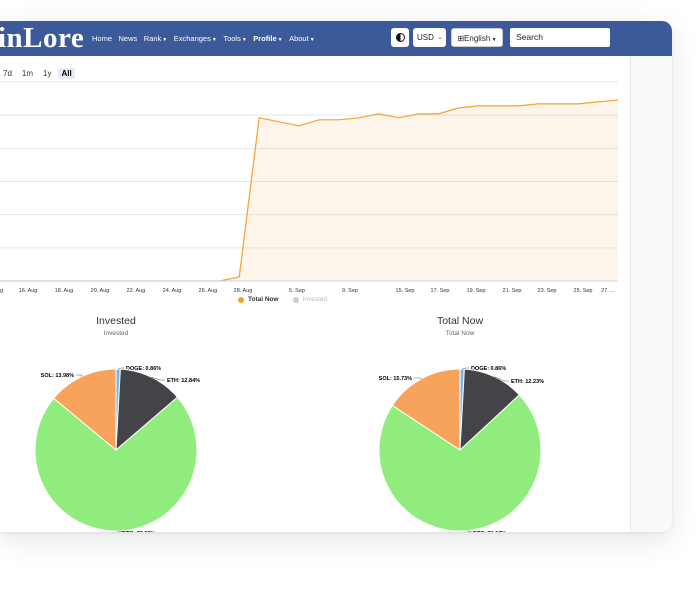  What do you see at coordinates (560, 37) in the screenshot?
I see `search-input: Search` at bounding box center [560, 37].